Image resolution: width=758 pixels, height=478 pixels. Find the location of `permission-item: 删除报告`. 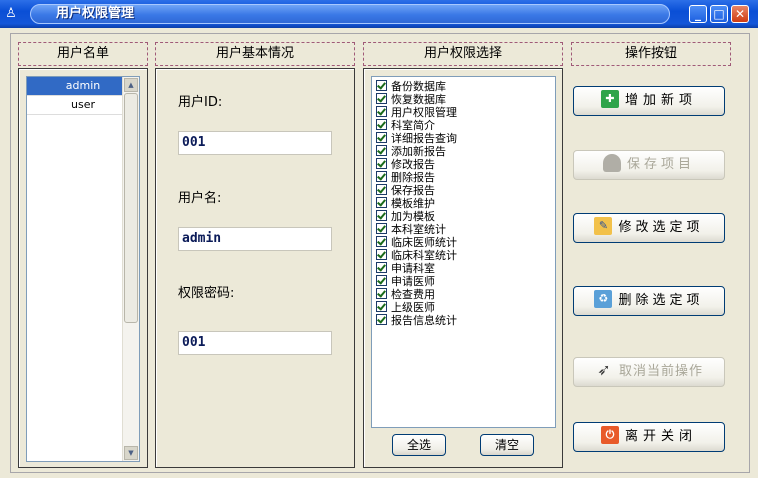

permission-item: 删除报告 is located at coordinates (463, 177).